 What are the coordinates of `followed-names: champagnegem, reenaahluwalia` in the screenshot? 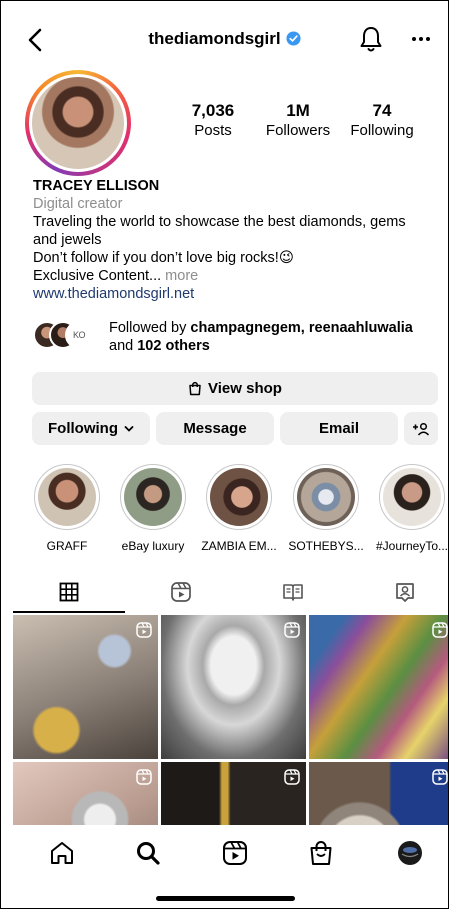 It's located at (301, 328).